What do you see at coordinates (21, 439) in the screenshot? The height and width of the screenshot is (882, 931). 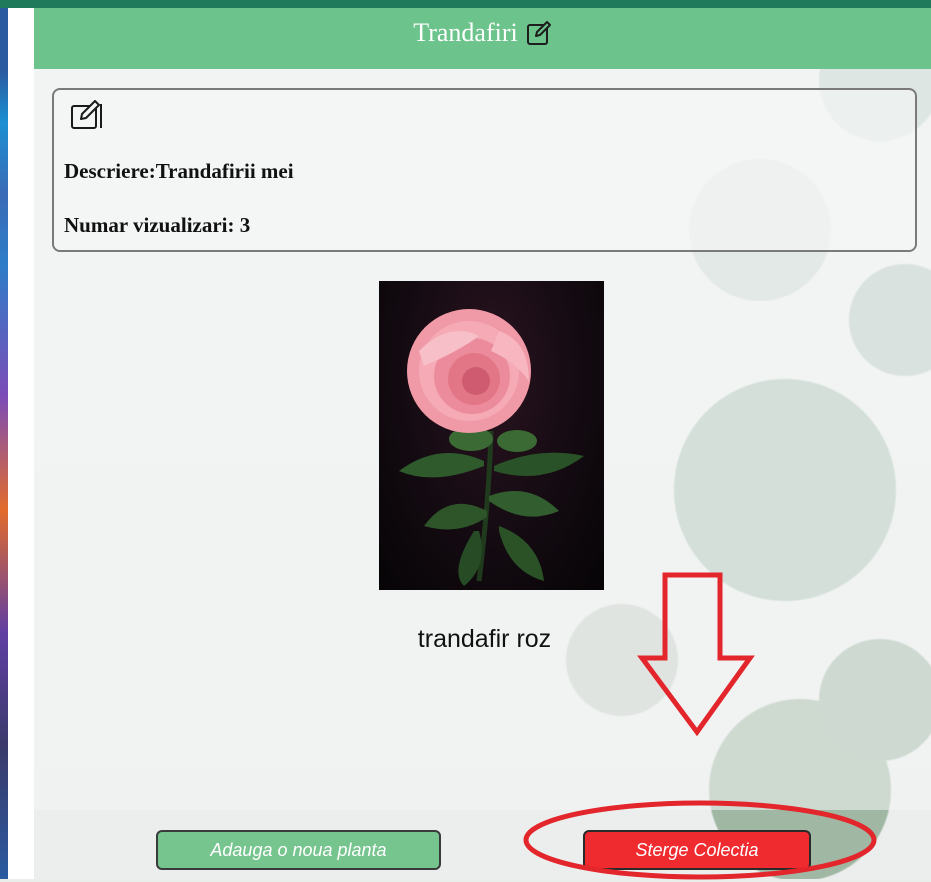 I see `window-margin` at bounding box center [21, 439].